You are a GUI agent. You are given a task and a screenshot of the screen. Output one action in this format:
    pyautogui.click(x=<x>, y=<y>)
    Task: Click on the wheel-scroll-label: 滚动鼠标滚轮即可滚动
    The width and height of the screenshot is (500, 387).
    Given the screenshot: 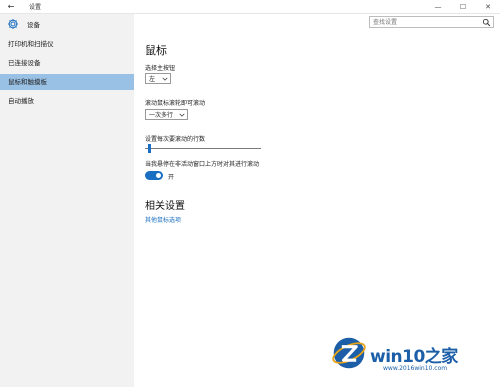 What is the action you would take?
    pyautogui.click(x=175, y=103)
    